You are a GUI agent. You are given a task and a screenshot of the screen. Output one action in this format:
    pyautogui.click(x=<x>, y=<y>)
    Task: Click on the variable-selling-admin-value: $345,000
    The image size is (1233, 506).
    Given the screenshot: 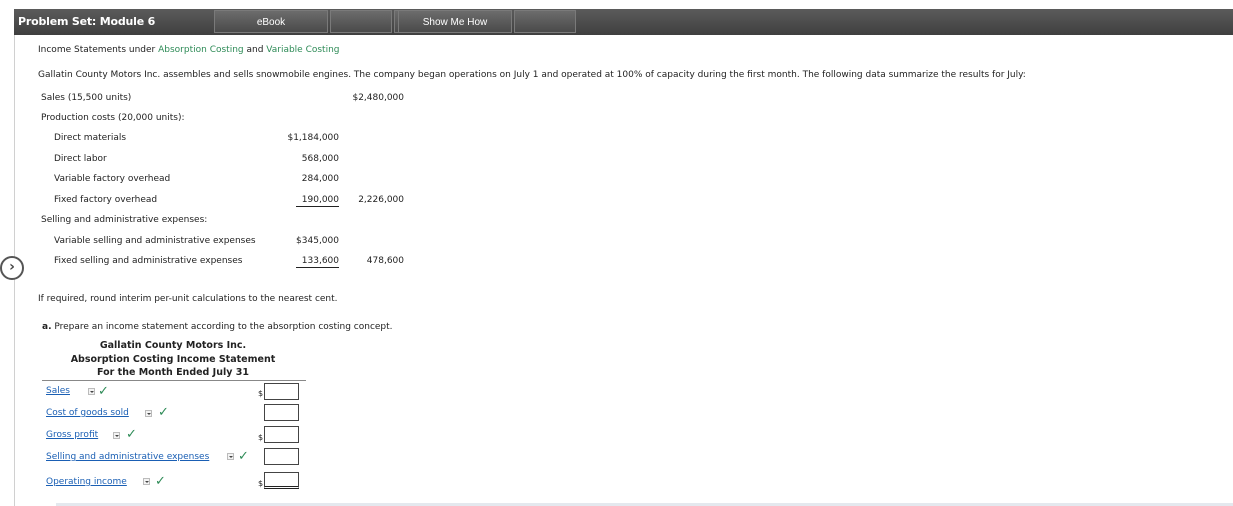 What is the action you would take?
    pyautogui.click(x=317, y=241)
    